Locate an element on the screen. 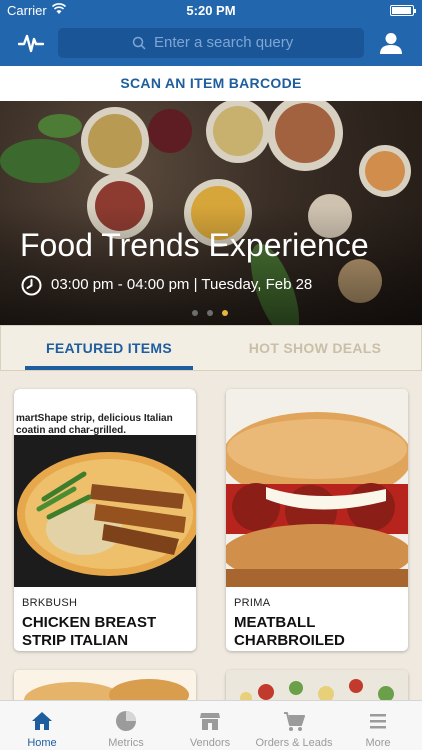  event-title: Food Trends Experience is located at coordinates (194, 245).